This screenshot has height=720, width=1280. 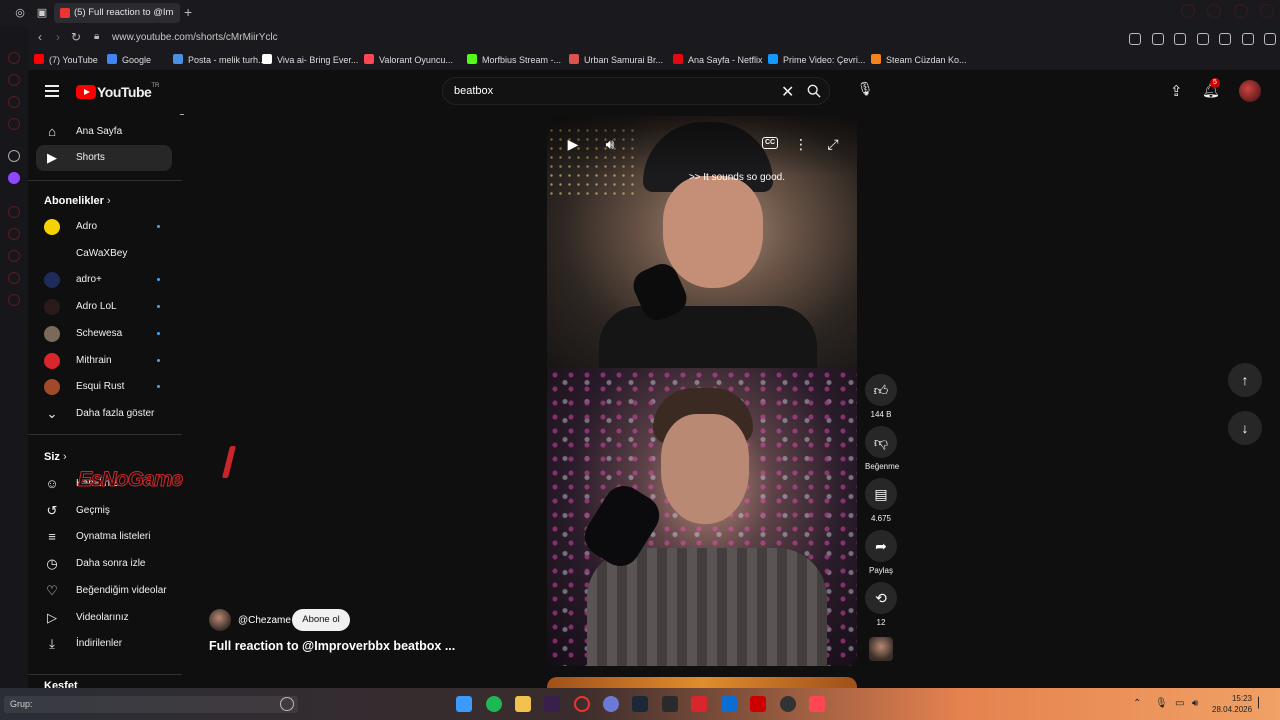 I want to click on sidebar-item-history: ↺ Geçmiş, so click(x=104, y=511).